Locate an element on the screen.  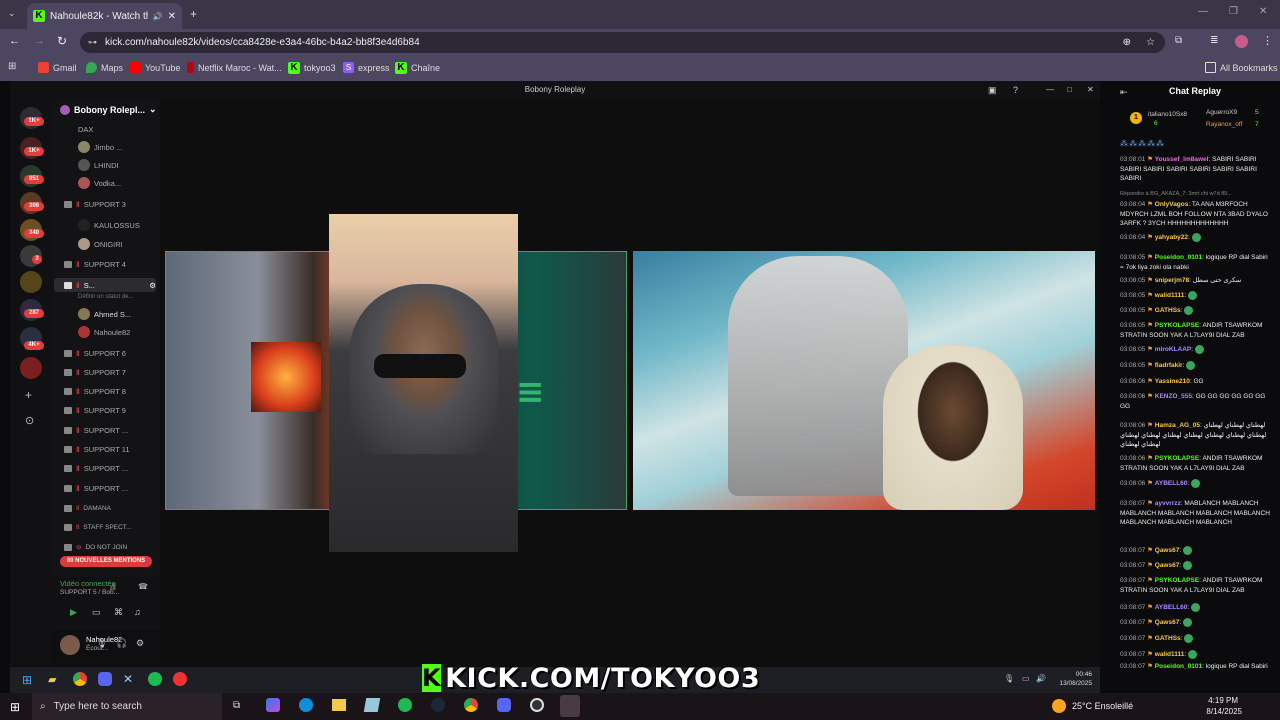
bookmark-tokyoo3: Ktokyoo3 is located at coordinates (312, 68).